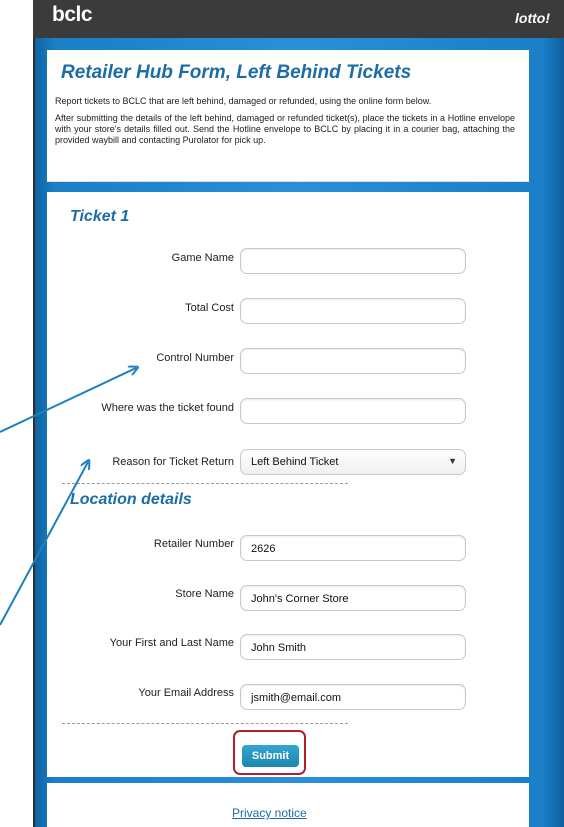 Image resolution: width=564 pixels, height=827 pixels. Describe the element at coordinates (44, 544) in the screenshot. I see `arrow-to-reason` at that location.